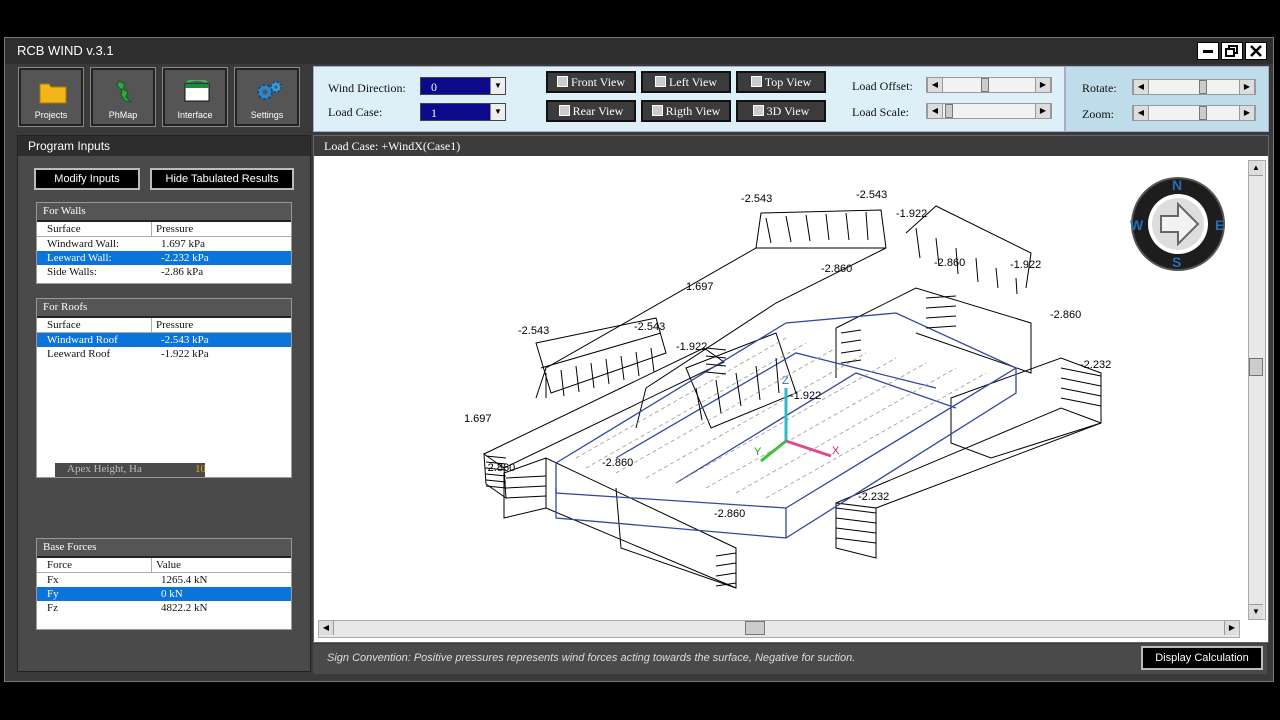  I want to click on load-offset-thumb, so click(985, 85).